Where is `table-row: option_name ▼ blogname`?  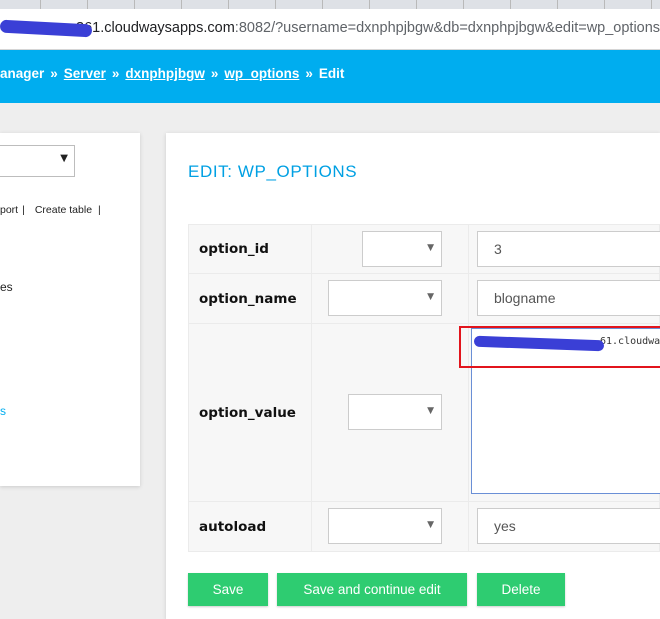
table-row: option_name ▼ blogname is located at coordinates (424, 298).